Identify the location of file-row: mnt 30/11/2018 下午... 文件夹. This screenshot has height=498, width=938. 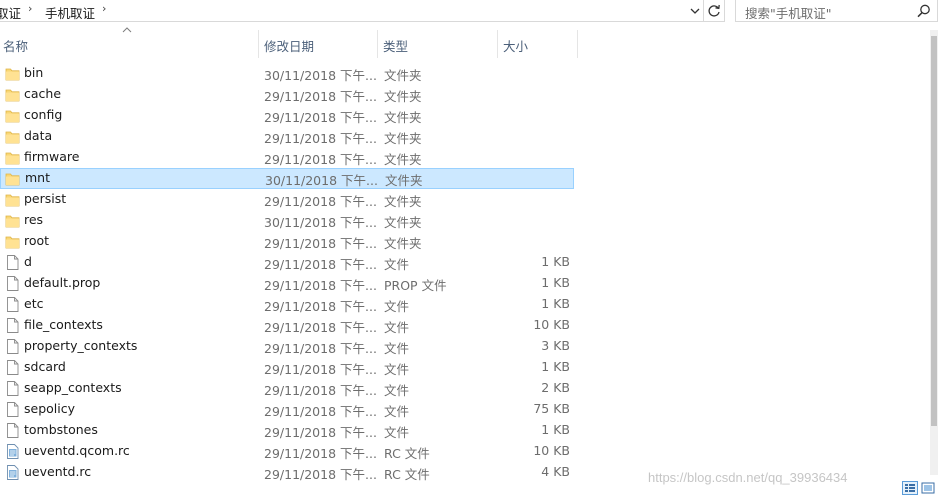
(287, 178).